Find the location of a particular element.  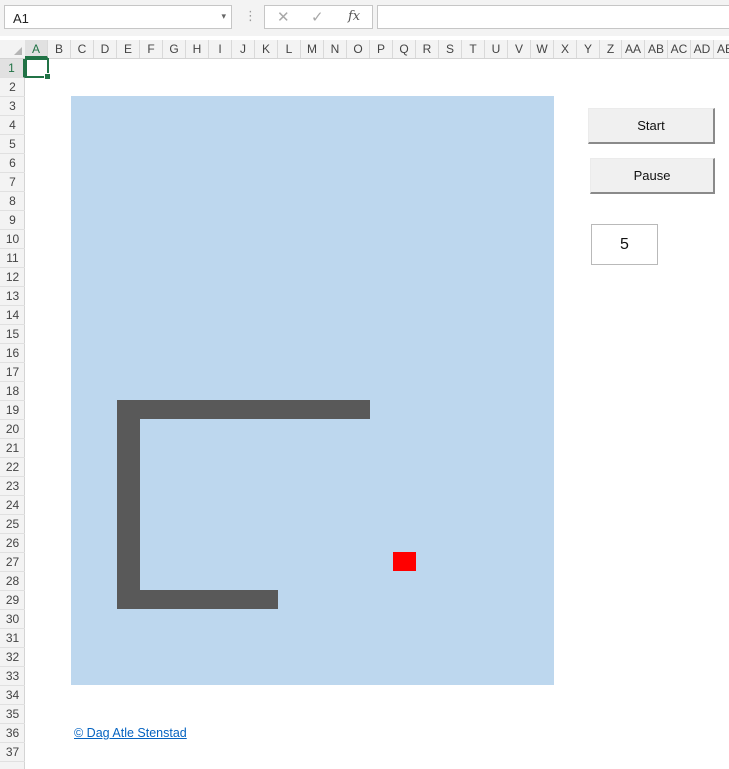

chevron-down-icon: ▾ is located at coordinates (223, 16).